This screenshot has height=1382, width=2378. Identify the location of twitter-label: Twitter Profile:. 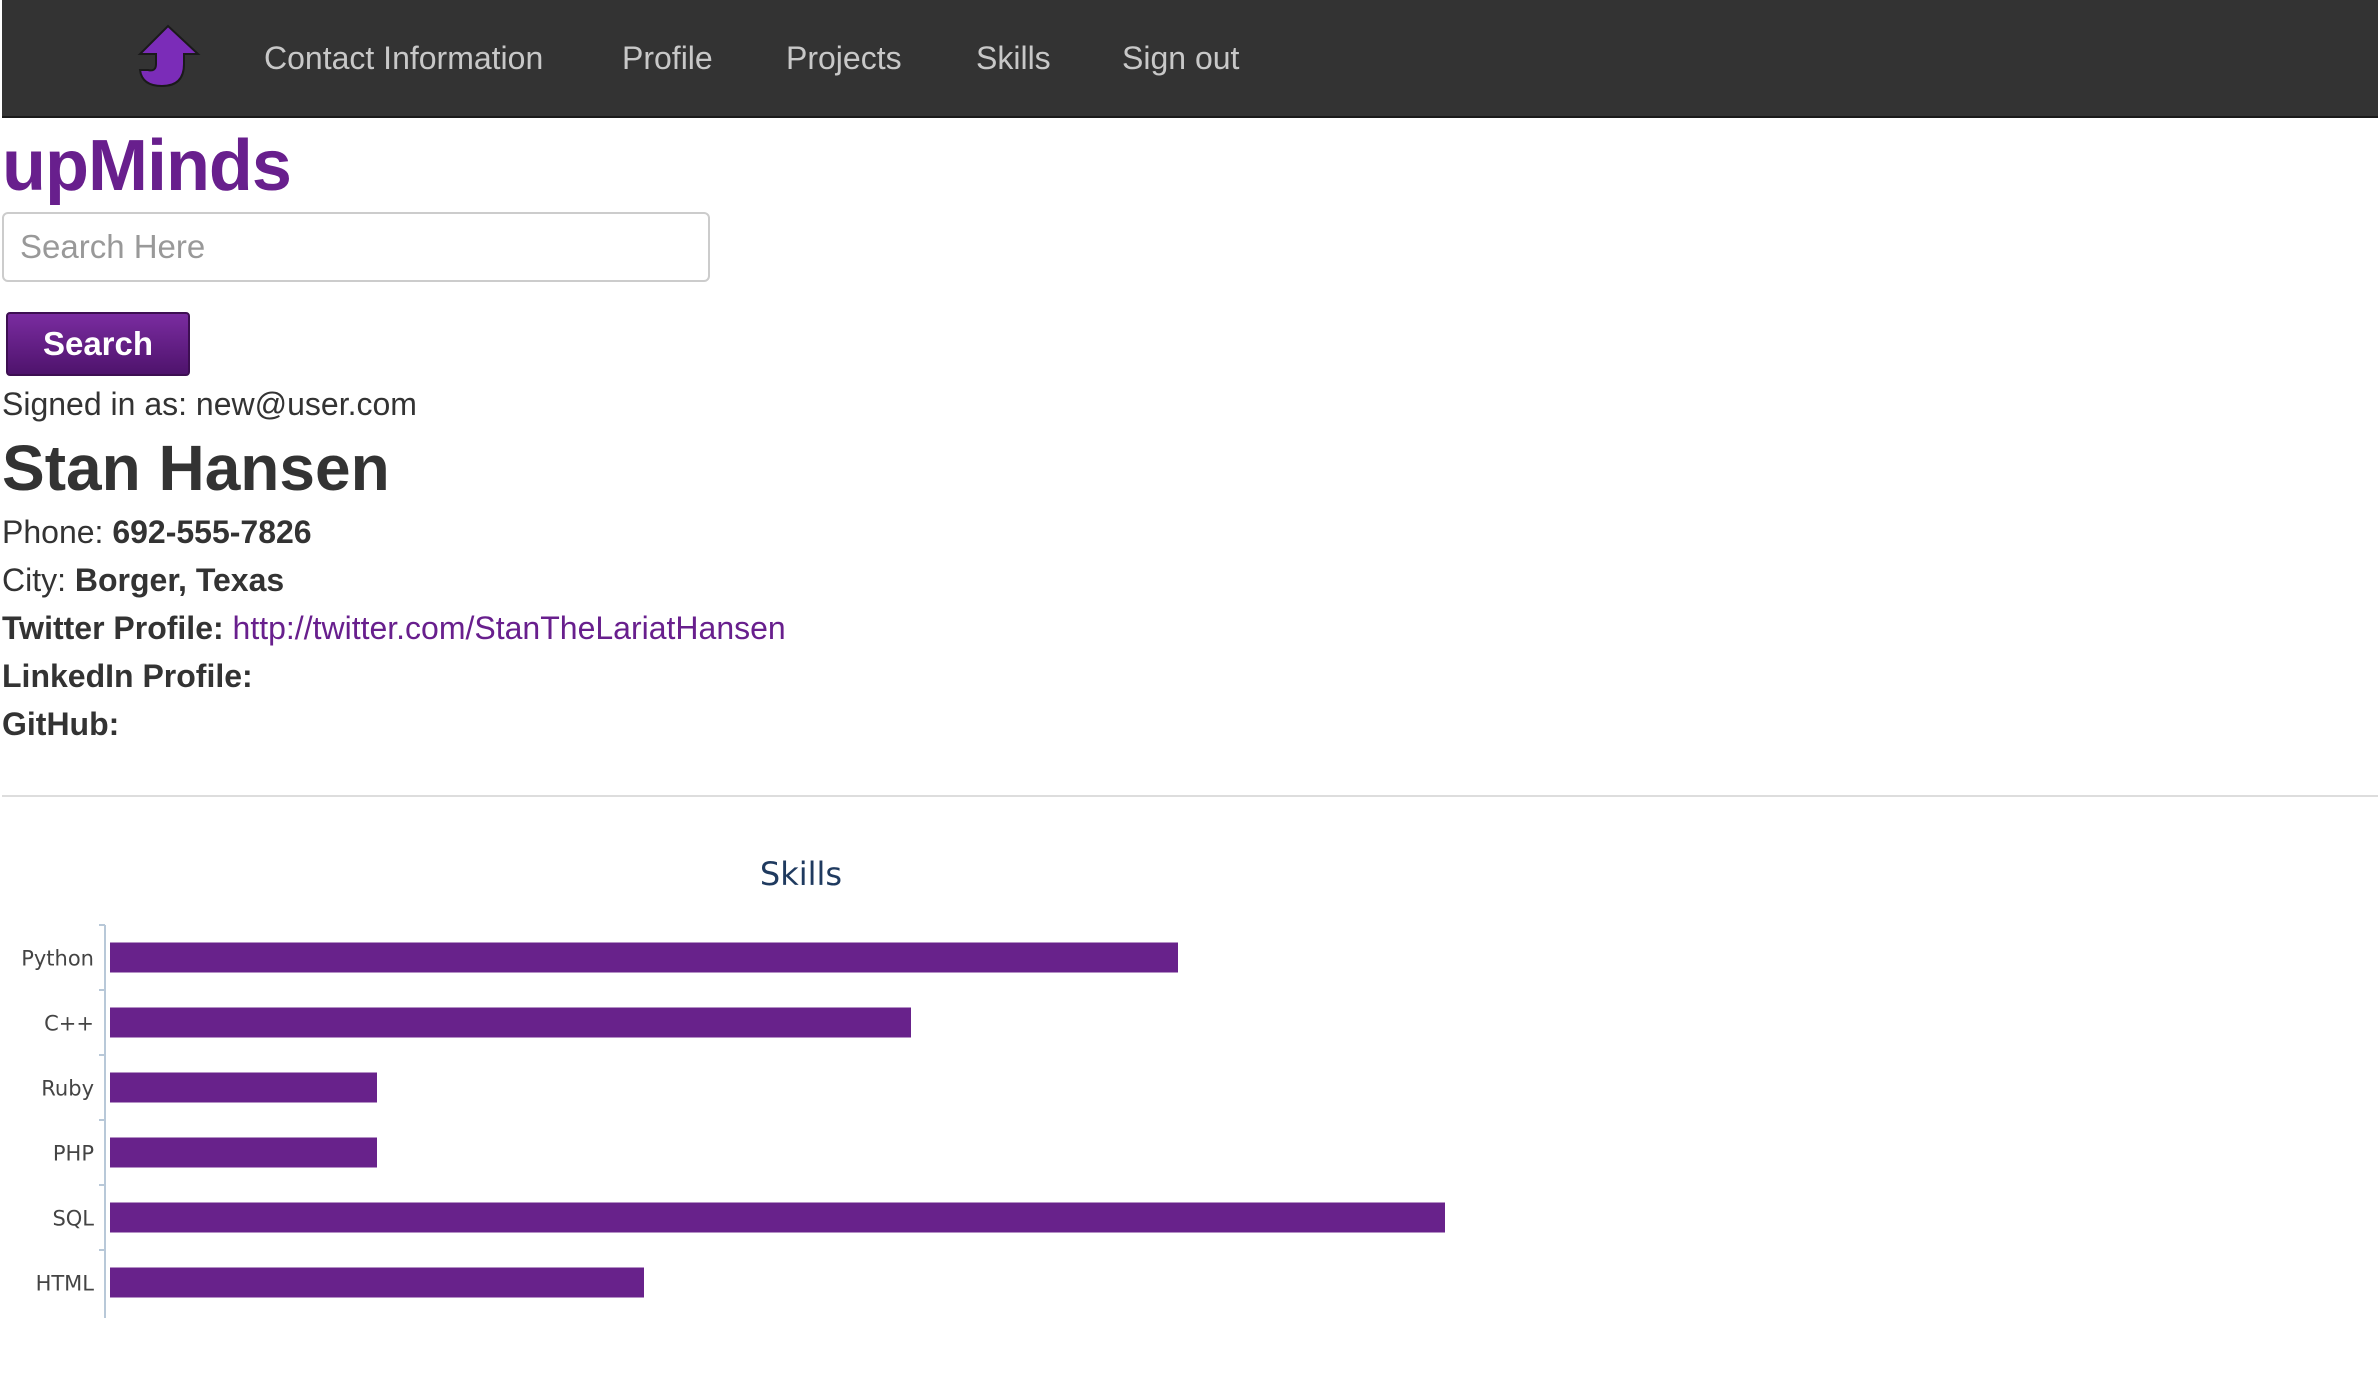
(113, 628).